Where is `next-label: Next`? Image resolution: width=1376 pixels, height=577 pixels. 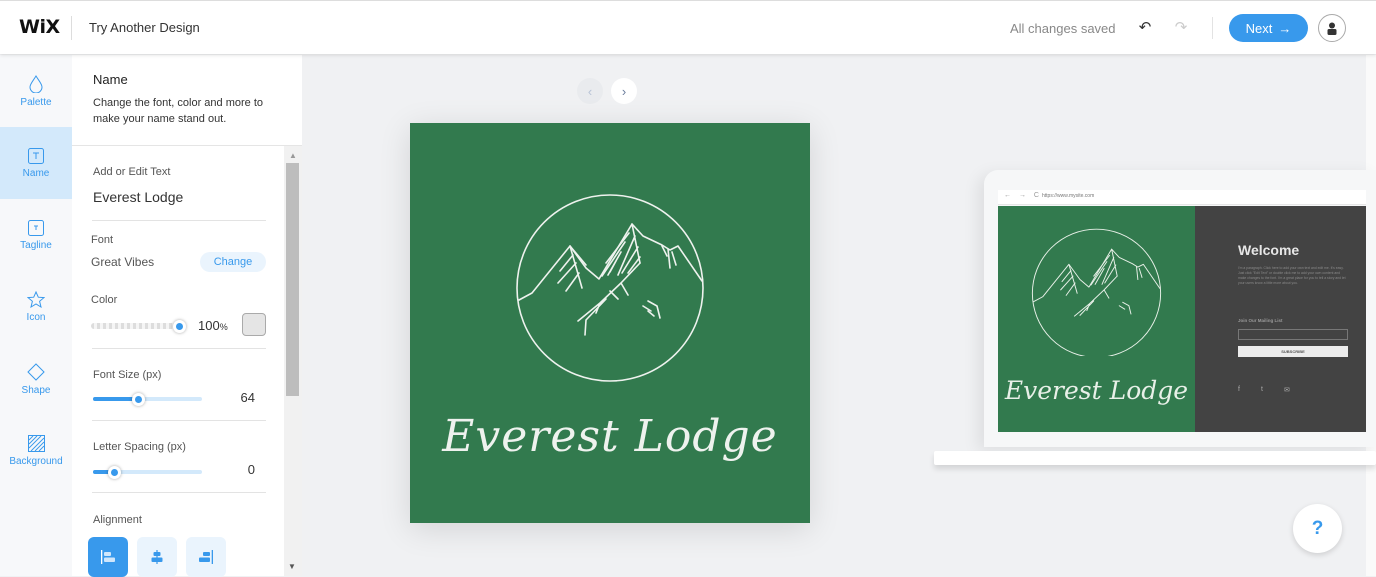
next-label: Next is located at coordinates (1259, 28).